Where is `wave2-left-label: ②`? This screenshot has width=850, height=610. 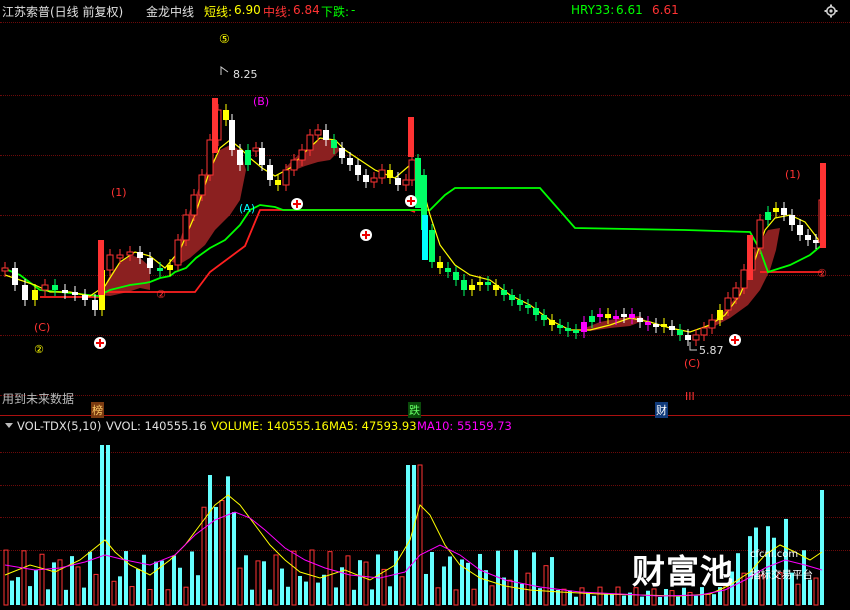
wave2-left-label: ② is located at coordinates (39, 349).